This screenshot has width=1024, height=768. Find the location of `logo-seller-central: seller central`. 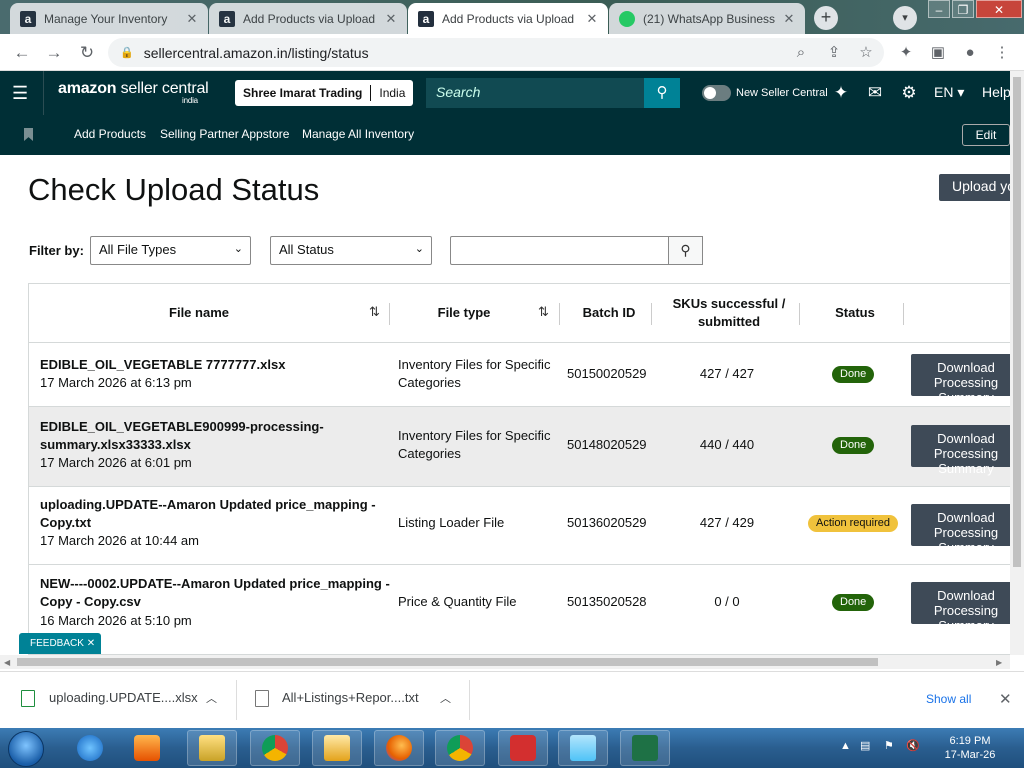

logo-seller-central: seller central is located at coordinates (164, 88).